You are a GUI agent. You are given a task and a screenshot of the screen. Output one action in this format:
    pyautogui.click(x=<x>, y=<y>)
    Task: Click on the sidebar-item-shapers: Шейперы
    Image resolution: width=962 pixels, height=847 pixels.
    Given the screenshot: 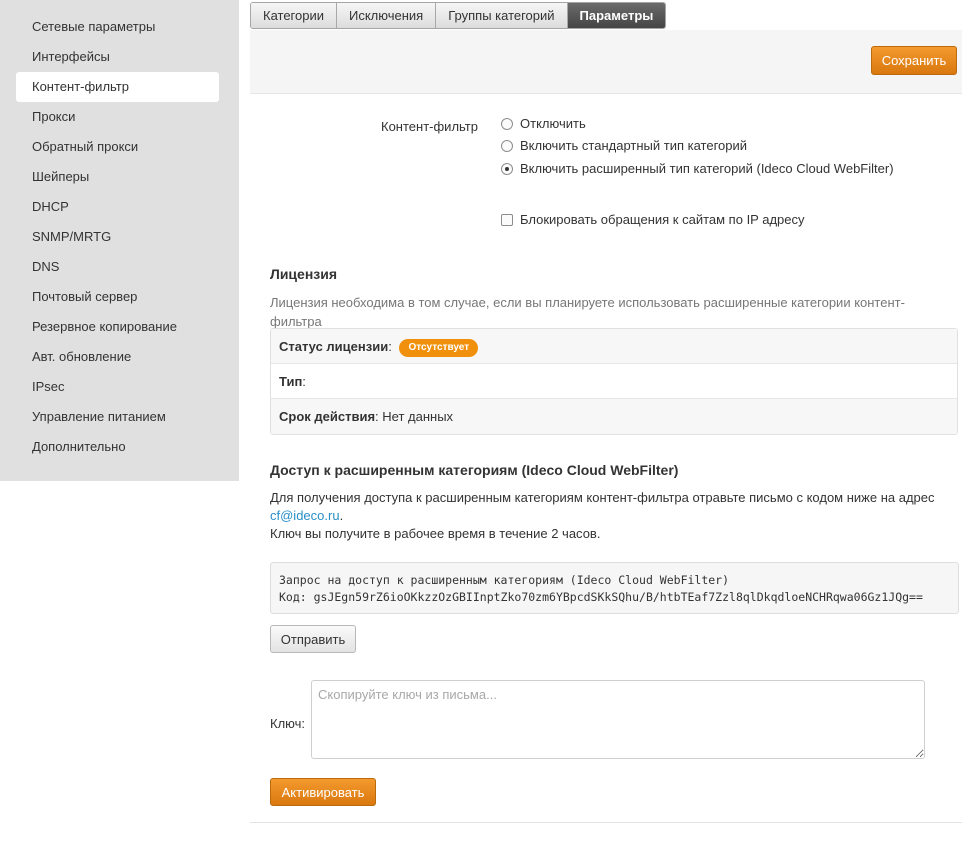 What is the action you would take?
    pyautogui.click(x=117, y=177)
    